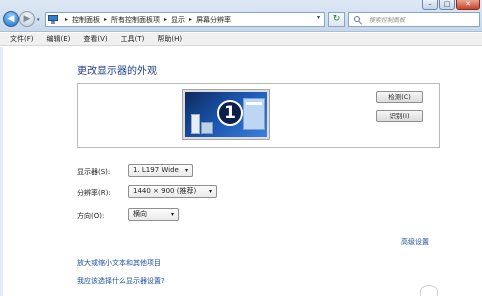 This screenshot has width=482, height=296. Describe the element at coordinates (169, 39) in the screenshot. I see `menu-help: 帮助(H)` at that location.